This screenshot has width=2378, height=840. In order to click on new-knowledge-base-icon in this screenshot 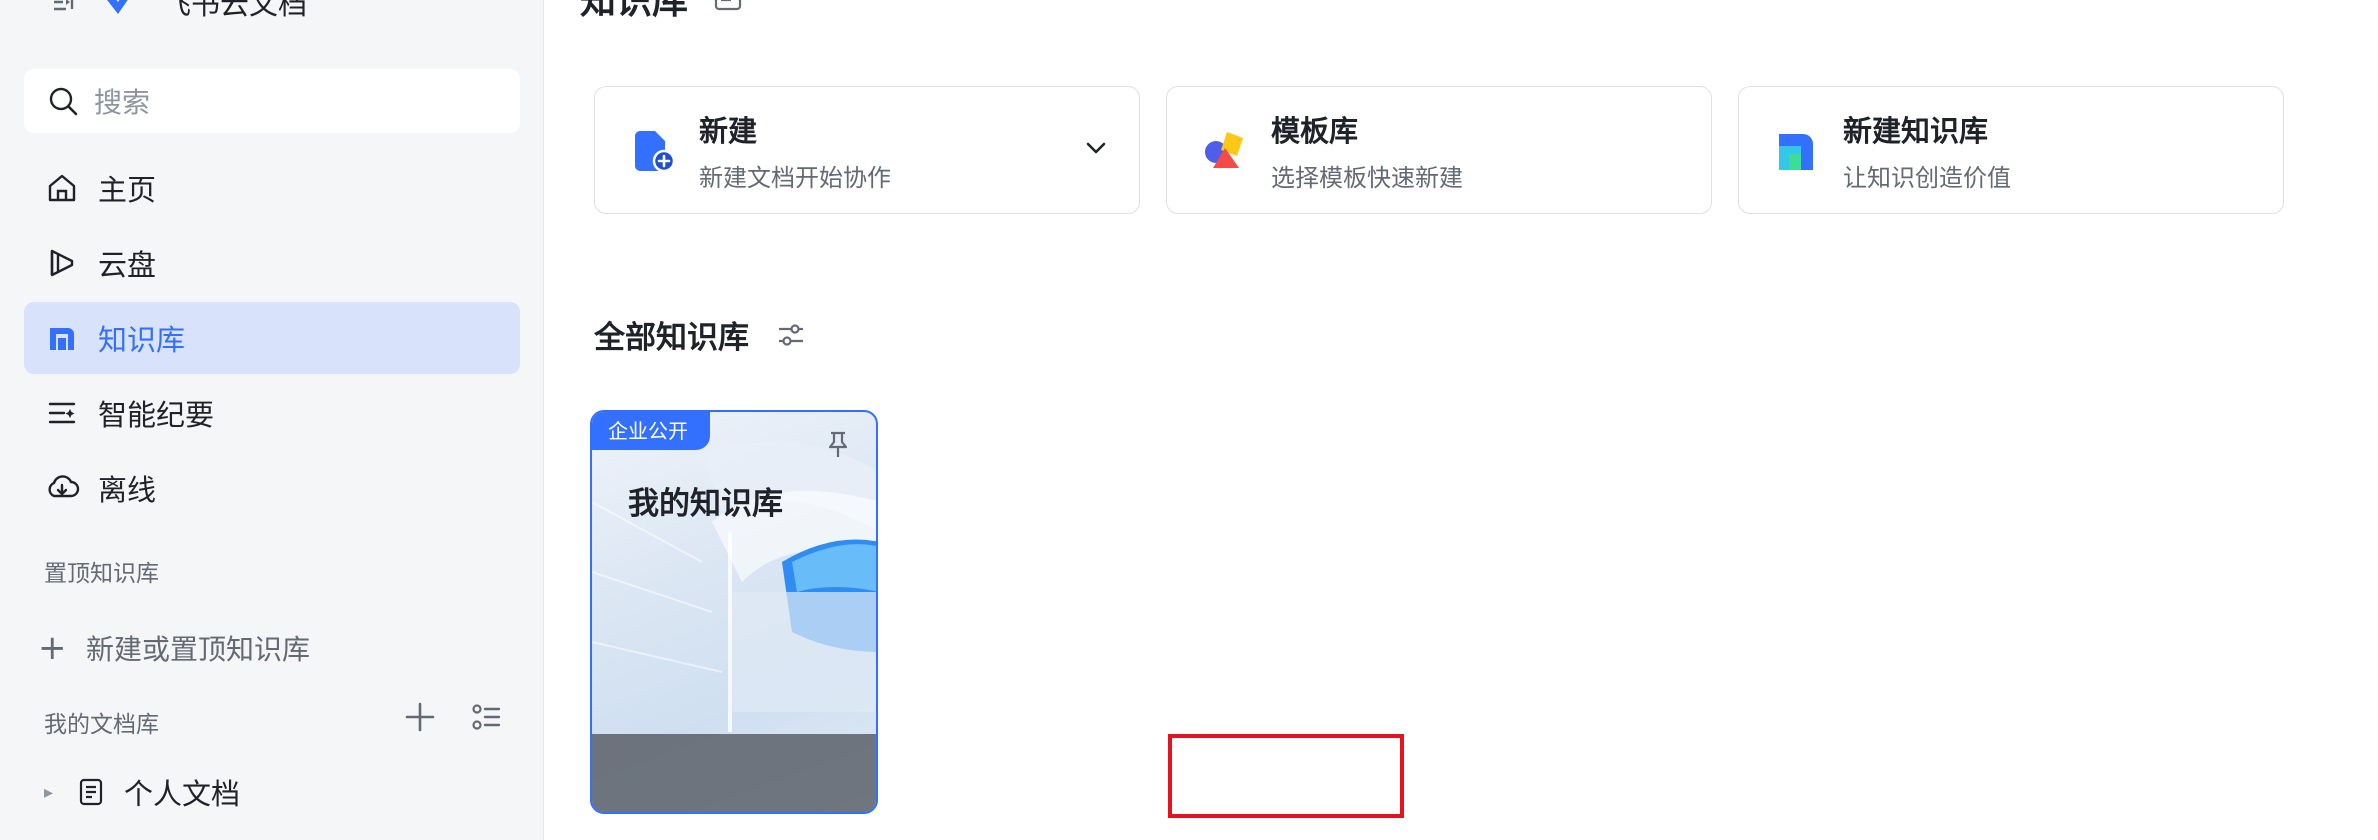, I will do `click(1796, 152)`.